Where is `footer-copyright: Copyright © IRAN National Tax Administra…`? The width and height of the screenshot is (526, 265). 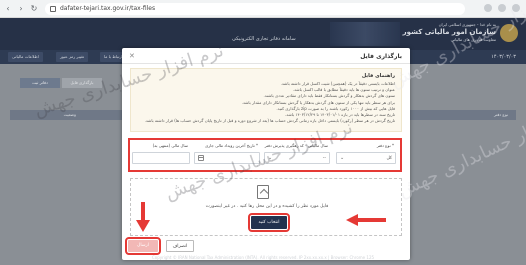
footer-copyright: Copyright © IRAN National Tax Administra… is located at coordinates (263, 257).